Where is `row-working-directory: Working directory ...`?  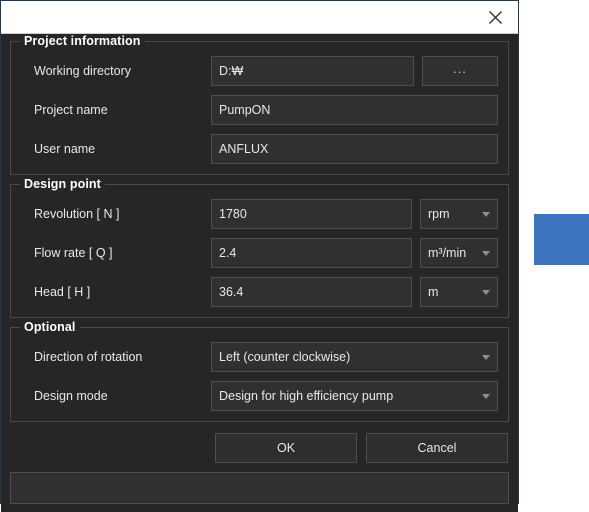
row-working-directory: Working directory ... is located at coordinates (259, 71).